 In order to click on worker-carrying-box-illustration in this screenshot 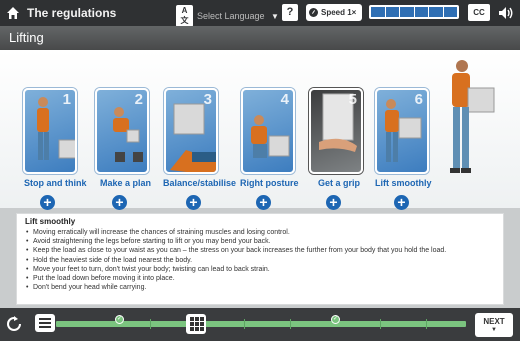, I will do `click(472, 116)`.